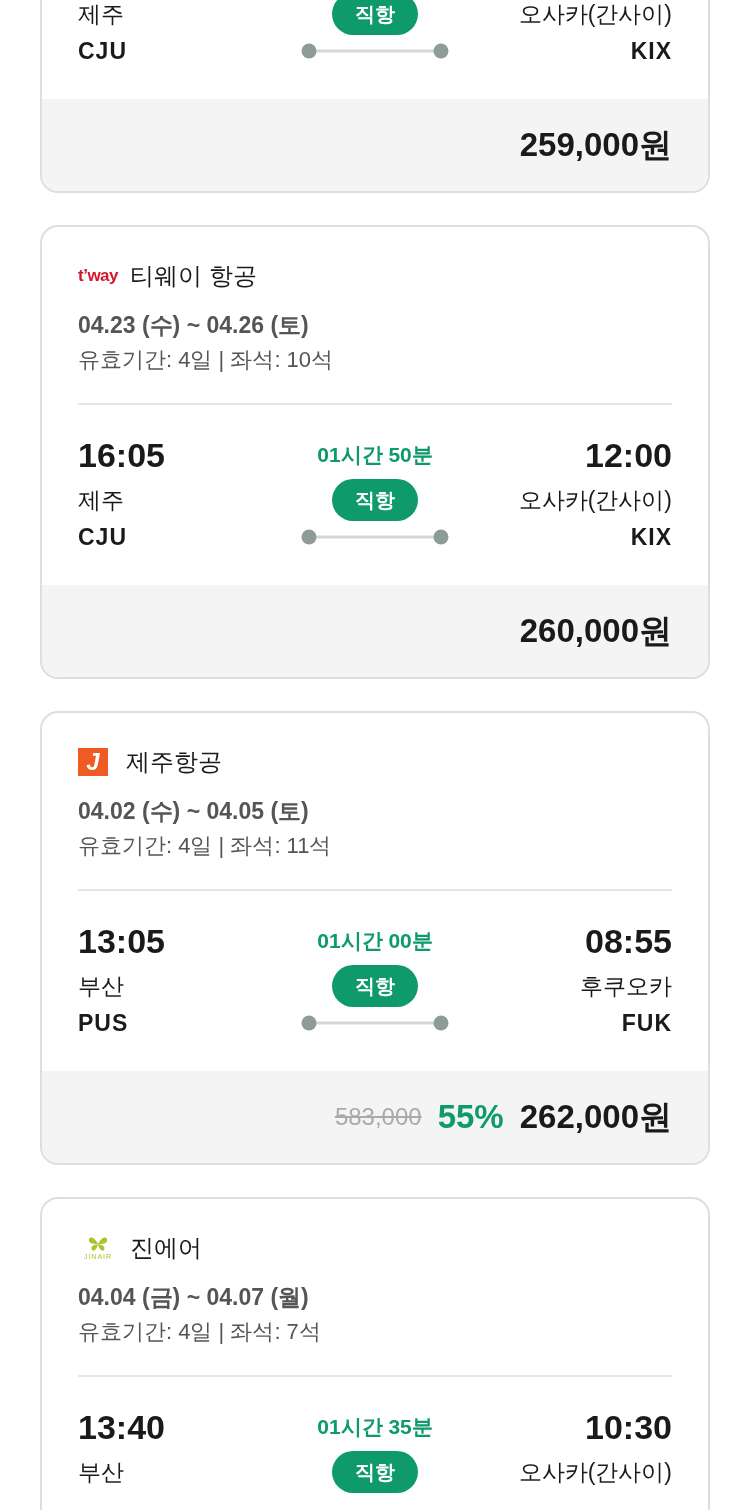  What do you see at coordinates (193, 276) in the screenshot?
I see `airline-name: 티웨이 항공` at bounding box center [193, 276].